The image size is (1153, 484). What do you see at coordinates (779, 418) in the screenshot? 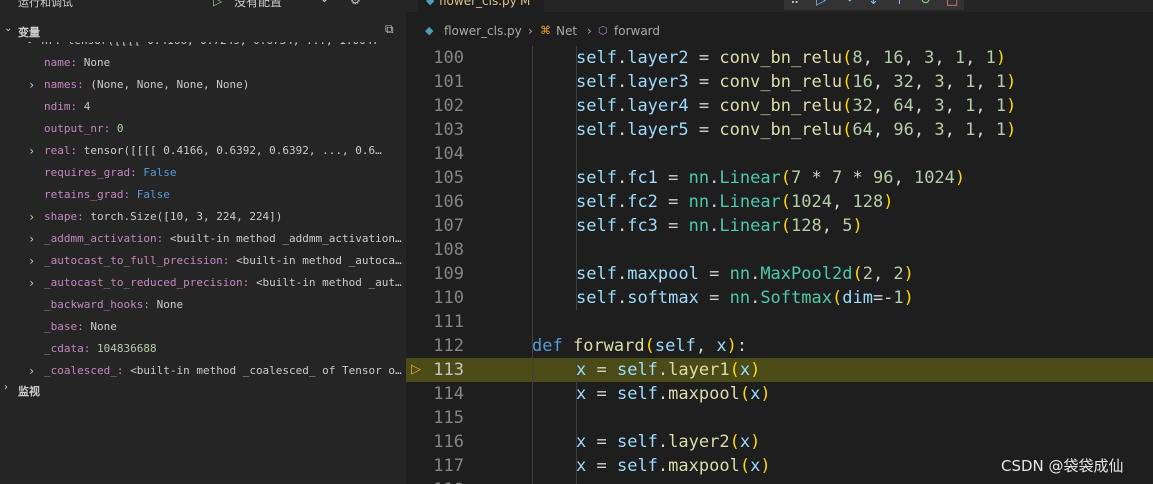
I see `code-line: 115` at bounding box center [779, 418].